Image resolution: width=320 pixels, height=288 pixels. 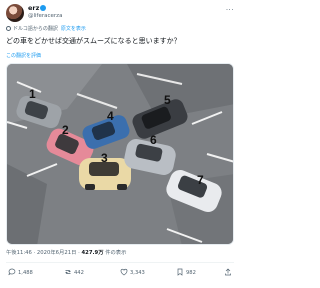 I want to click on tweet-meta: 午後11:46 · 2020年6月21日 · 427.9万 件の表示, so click(x=66, y=253).